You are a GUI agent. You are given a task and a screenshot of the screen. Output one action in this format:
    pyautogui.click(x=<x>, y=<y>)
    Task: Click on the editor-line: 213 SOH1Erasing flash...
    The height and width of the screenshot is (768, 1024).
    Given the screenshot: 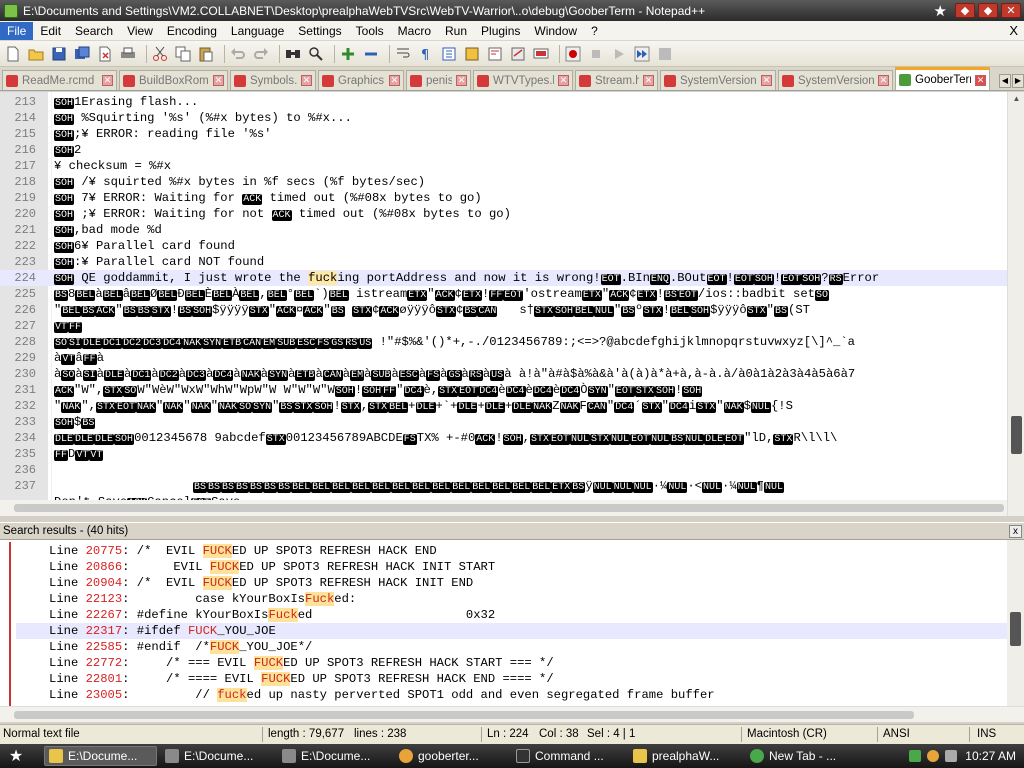 What is the action you would take?
    pyautogui.click(x=503, y=102)
    